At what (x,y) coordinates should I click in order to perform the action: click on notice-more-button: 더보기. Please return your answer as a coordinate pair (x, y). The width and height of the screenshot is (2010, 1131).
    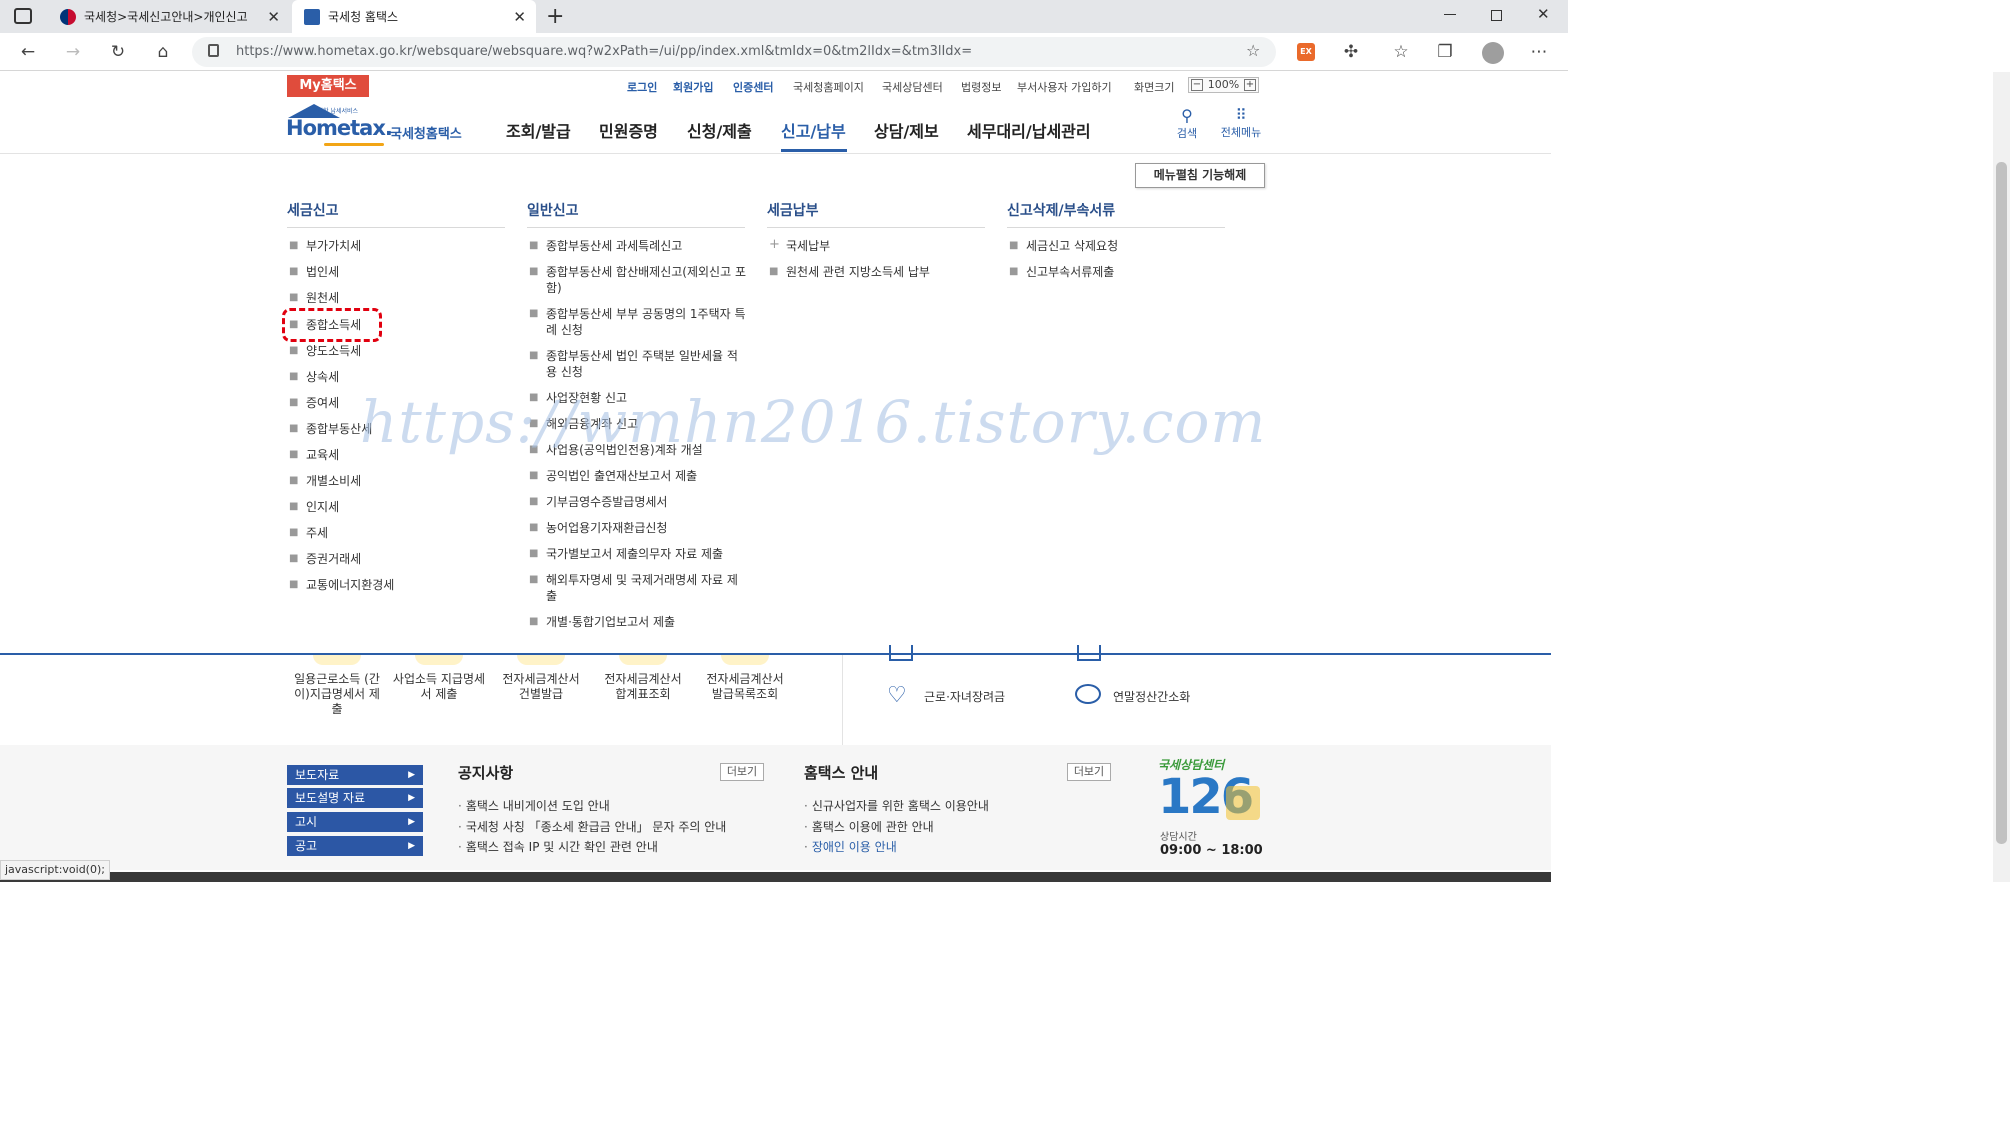
    Looking at the image, I should click on (742, 772).